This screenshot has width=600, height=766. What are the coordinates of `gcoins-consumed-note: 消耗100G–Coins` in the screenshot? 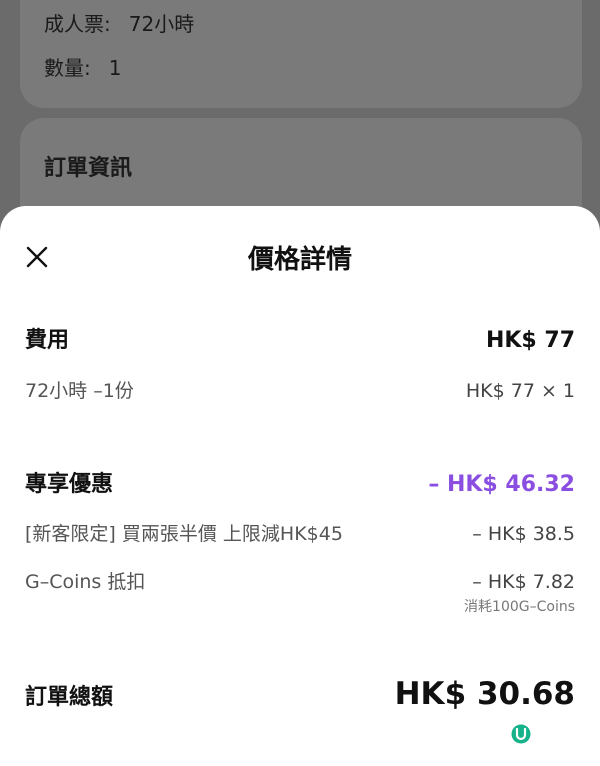 It's located at (519, 607).